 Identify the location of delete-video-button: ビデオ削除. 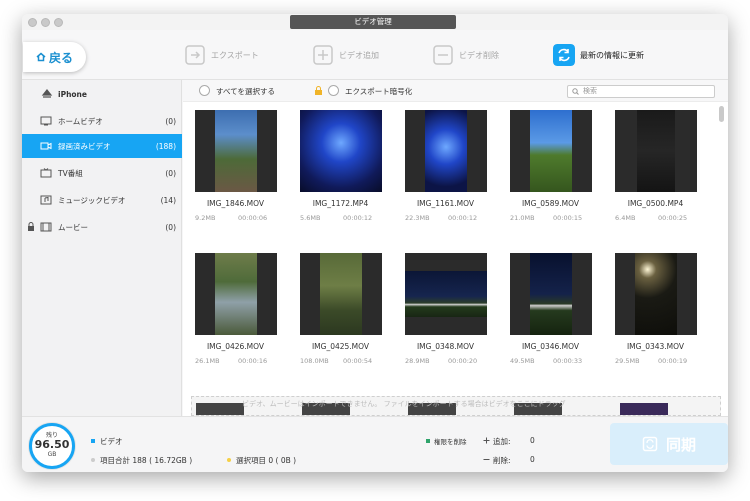
(465, 55).